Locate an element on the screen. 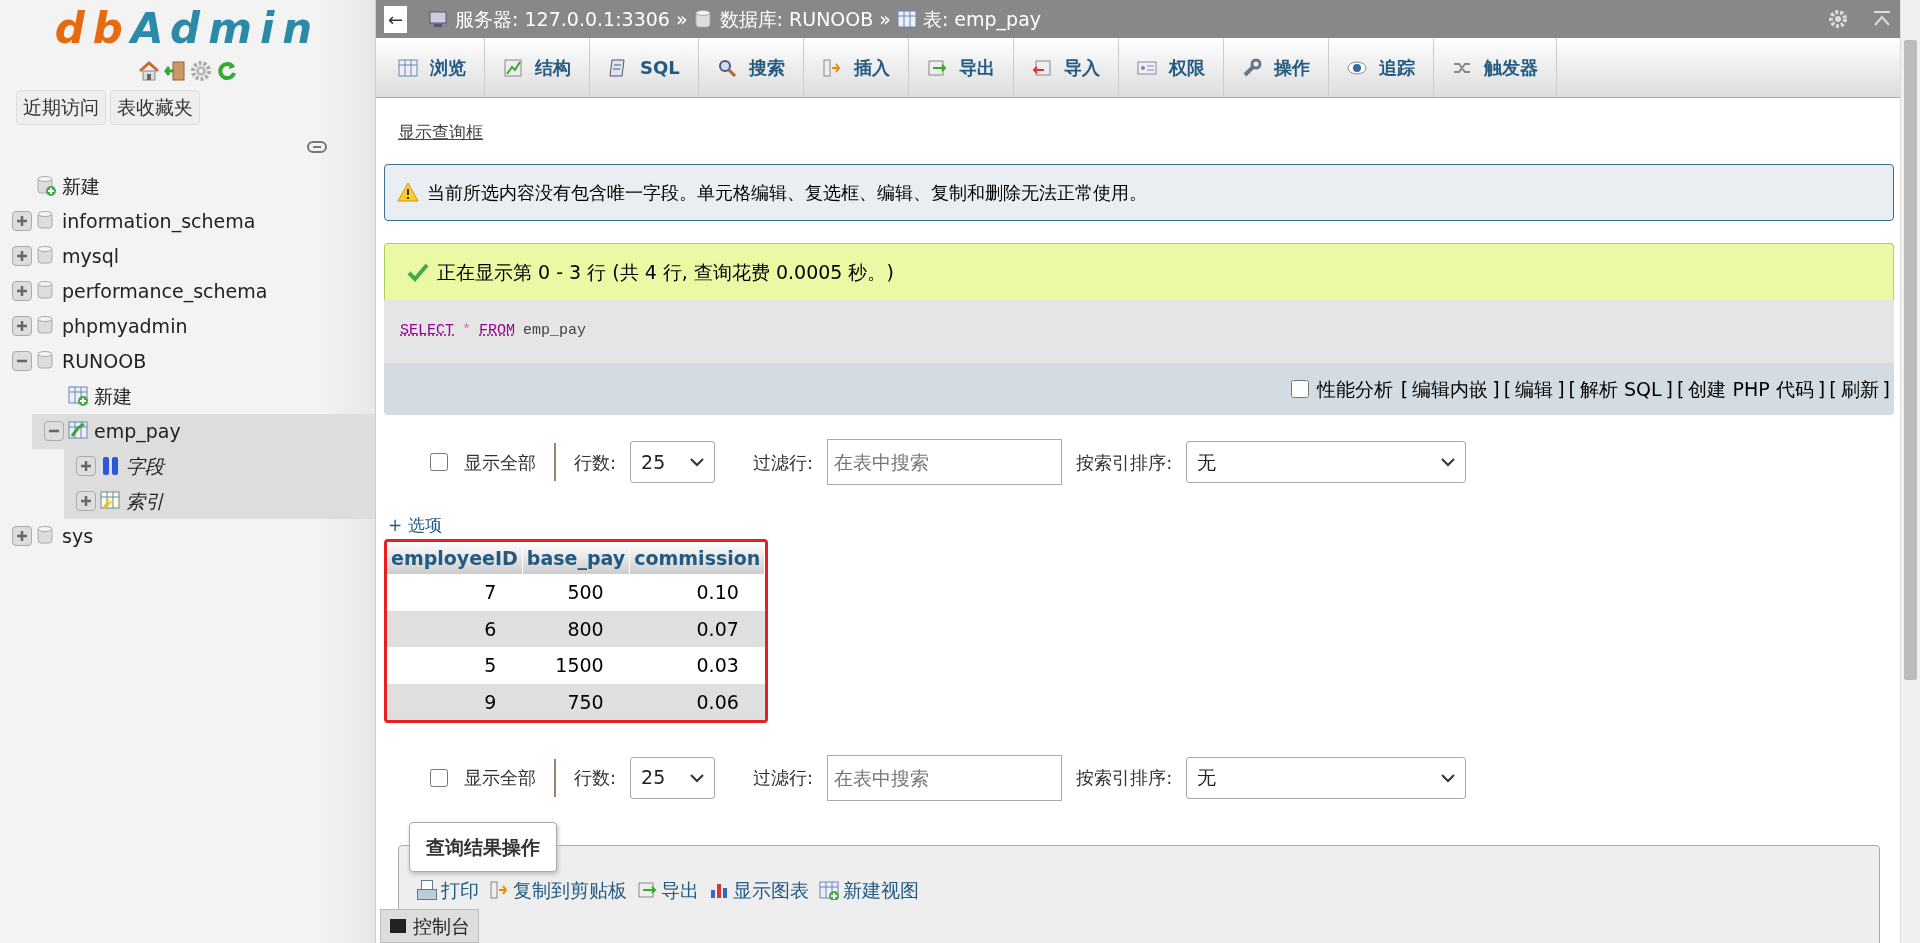 This screenshot has width=1920, height=943. result-action-link: 显示图表 is located at coordinates (759, 889).